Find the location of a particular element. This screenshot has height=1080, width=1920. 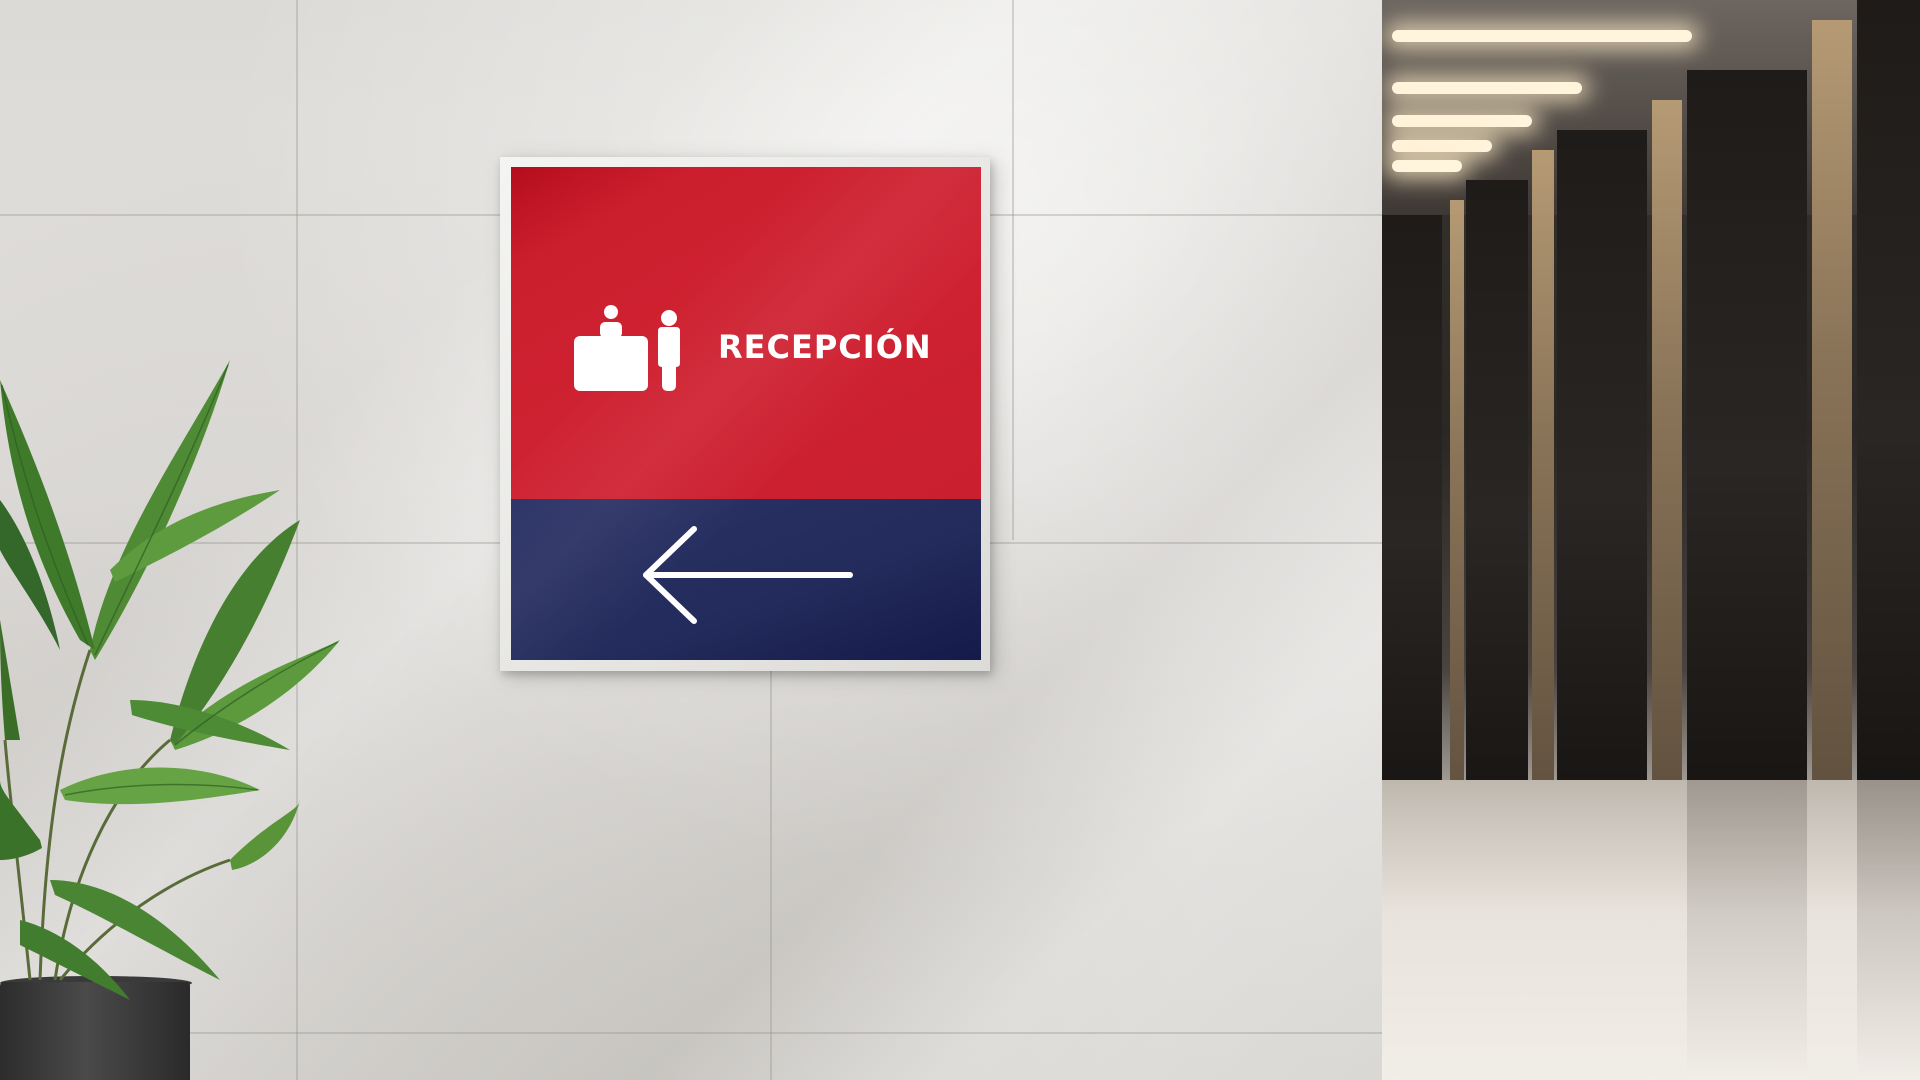

reception-desk-icon is located at coordinates (627, 348).